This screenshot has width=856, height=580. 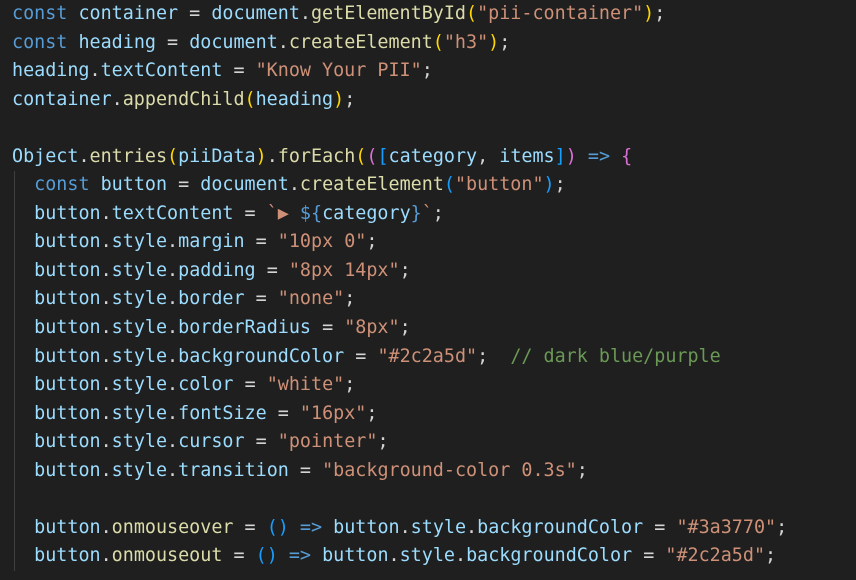 What do you see at coordinates (322, 242) in the screenshot?
I see `code-token: "10px 0"` at bounding box center [322, 242].